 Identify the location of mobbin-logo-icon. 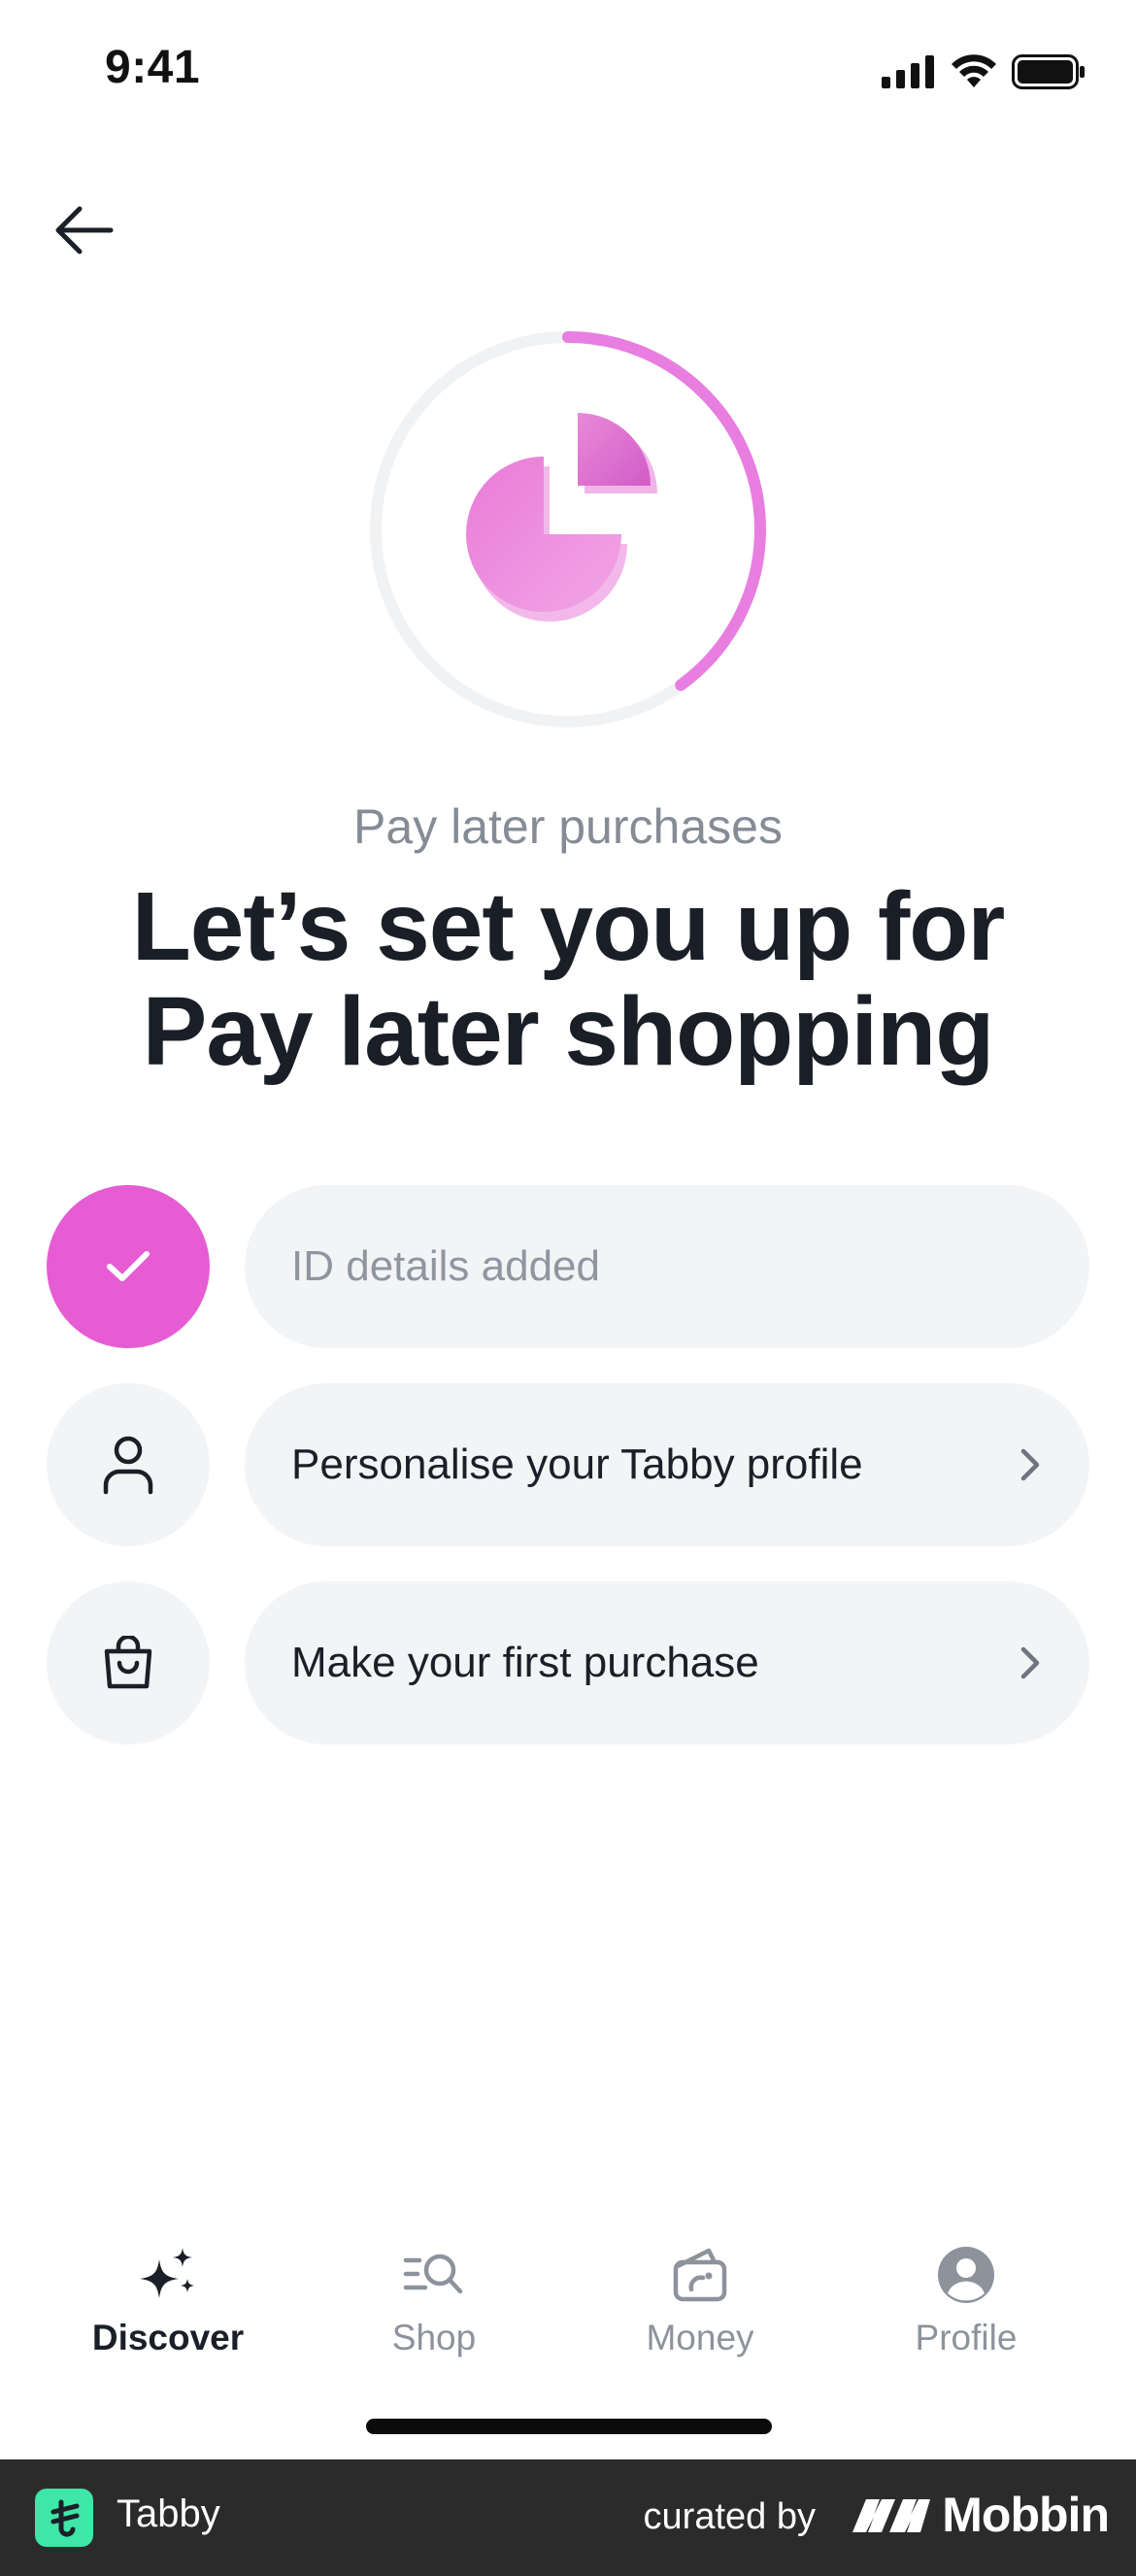
(891, 2515).